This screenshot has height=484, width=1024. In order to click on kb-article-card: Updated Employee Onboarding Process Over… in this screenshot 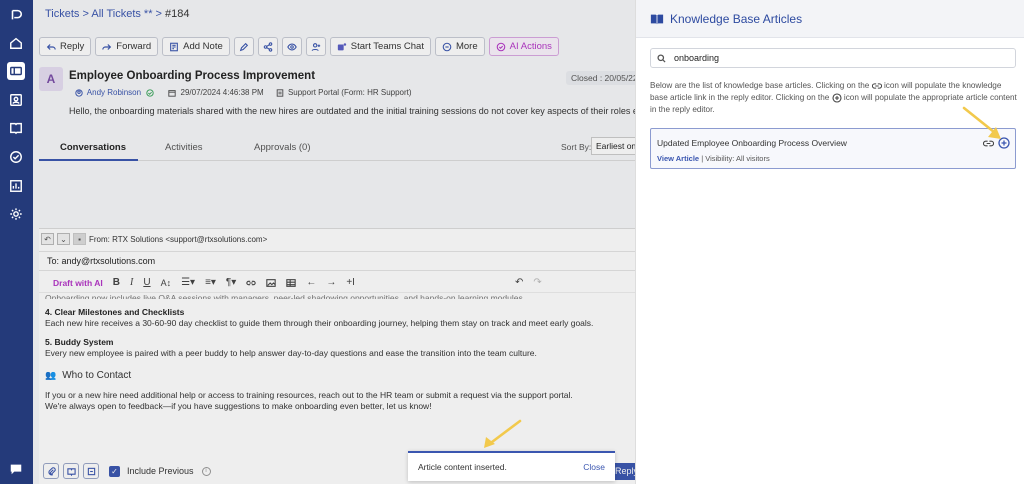, I will do `click(833, 148)`.